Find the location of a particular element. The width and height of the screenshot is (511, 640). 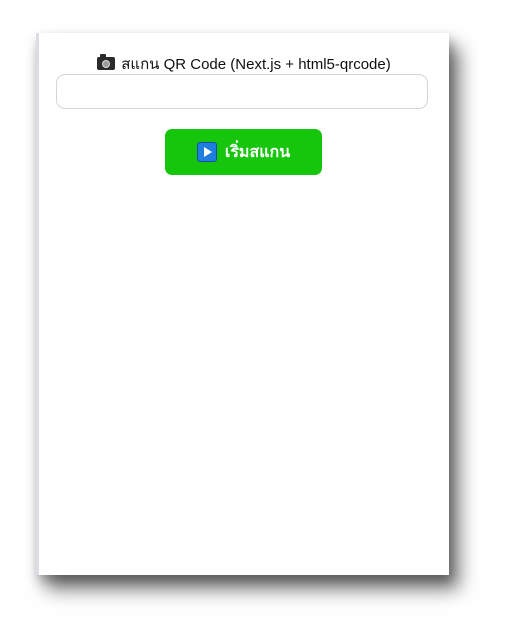

page-title-text: สแกน QR Code (Next.js + html5-qrcode) is located at coordinates (256, 64).